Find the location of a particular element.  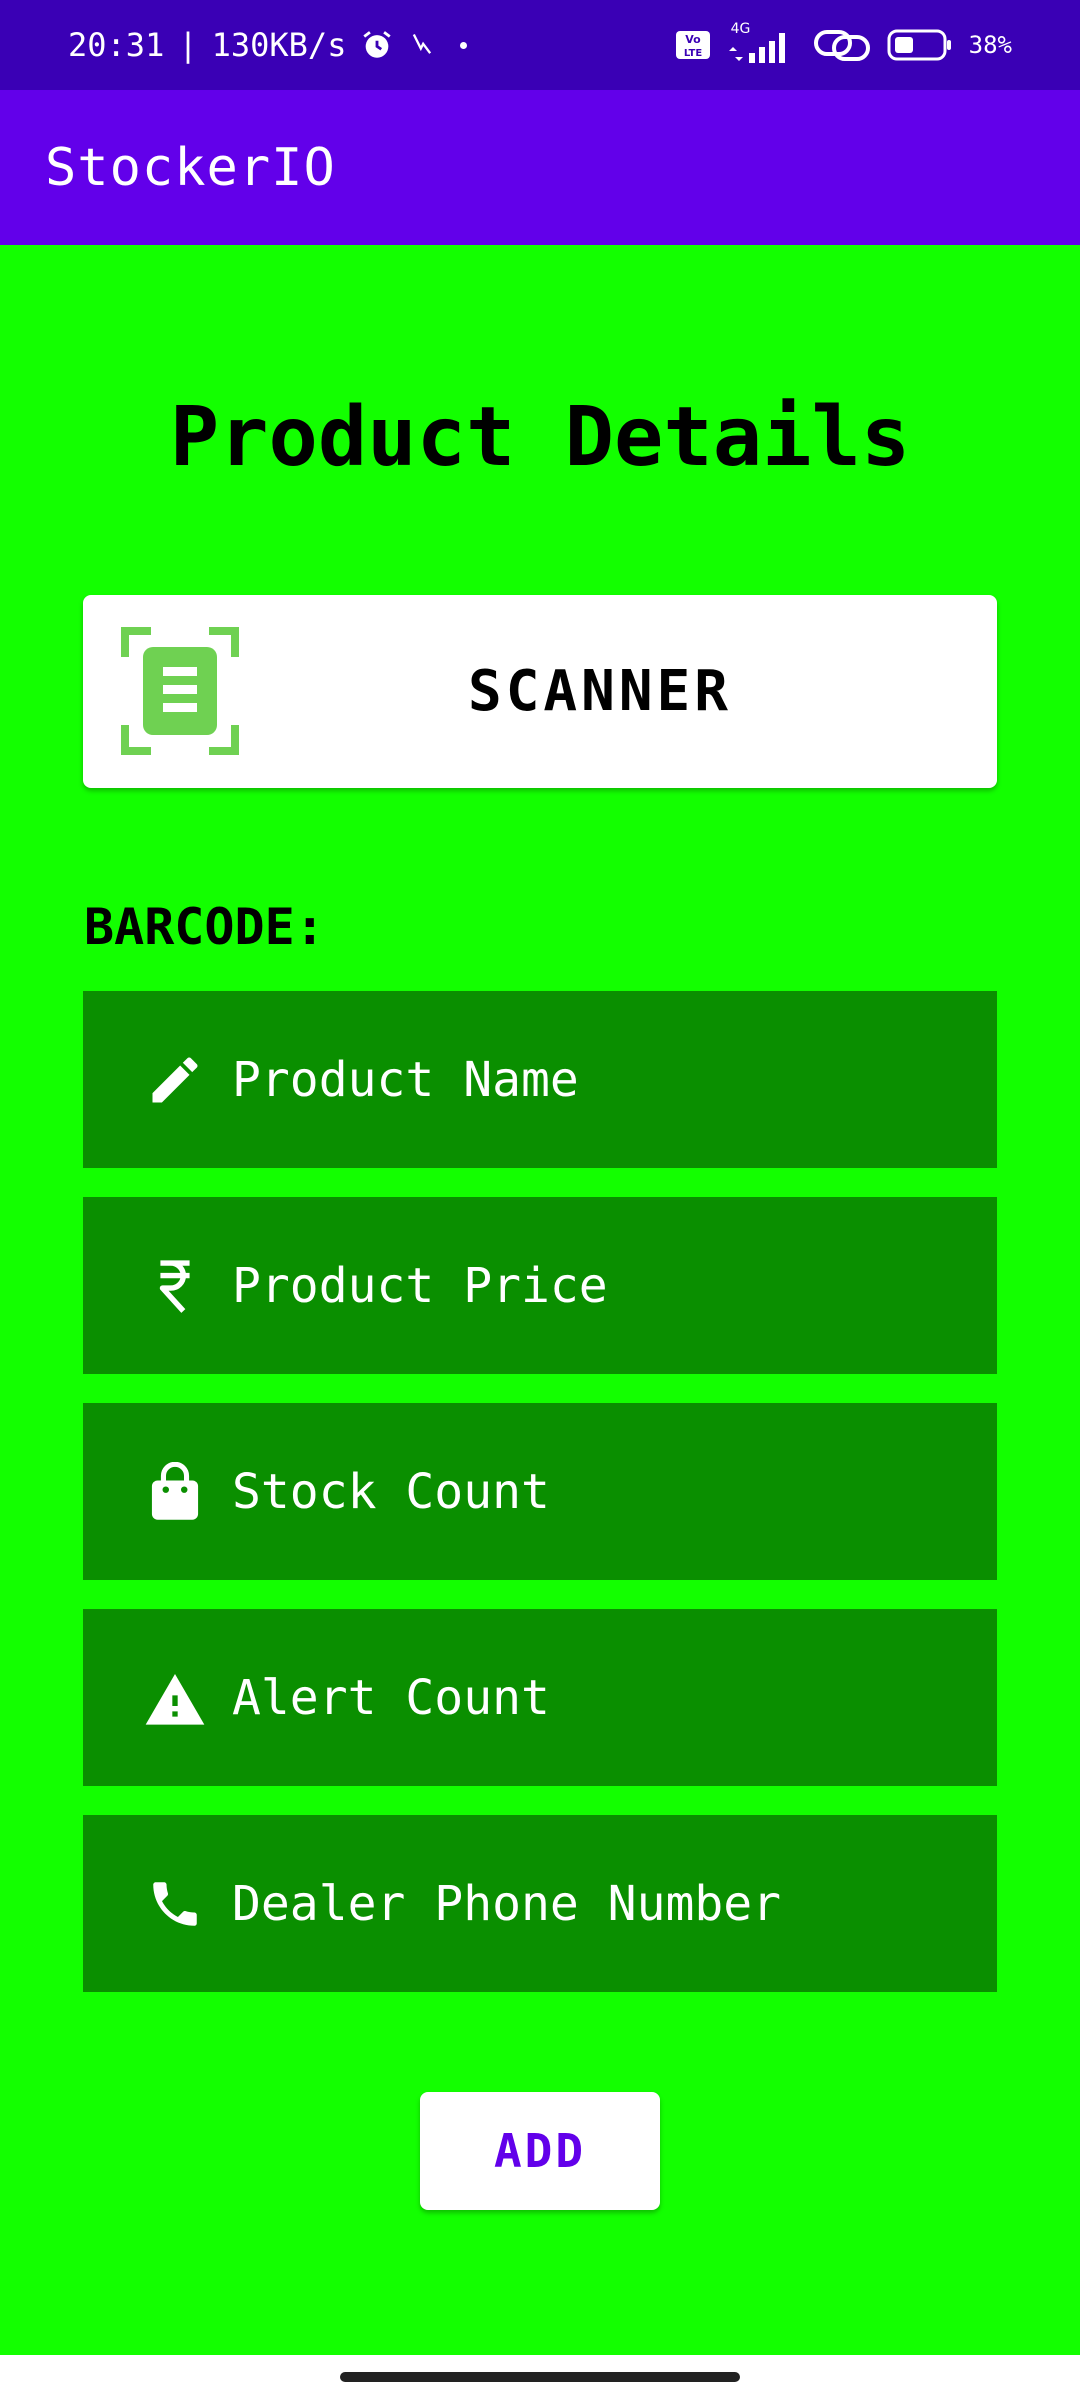

status-right: Vo LTE 4G 38% is located at coordinates (843, 45).